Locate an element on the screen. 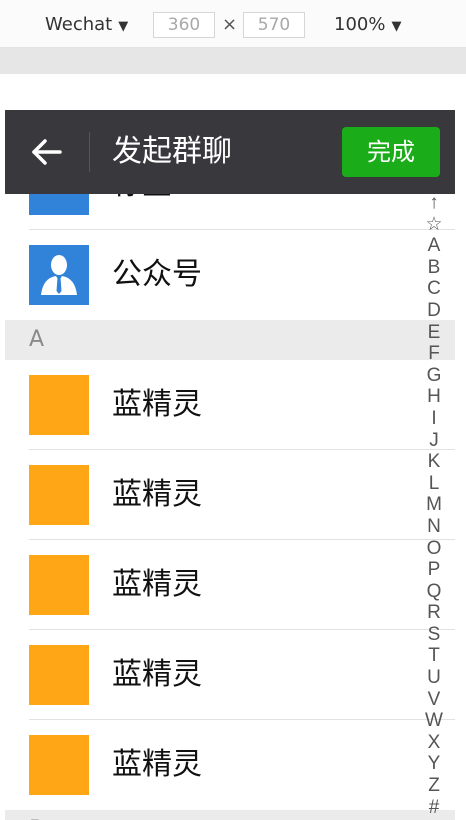  official-account-icon is located at coordinates (59, 275).